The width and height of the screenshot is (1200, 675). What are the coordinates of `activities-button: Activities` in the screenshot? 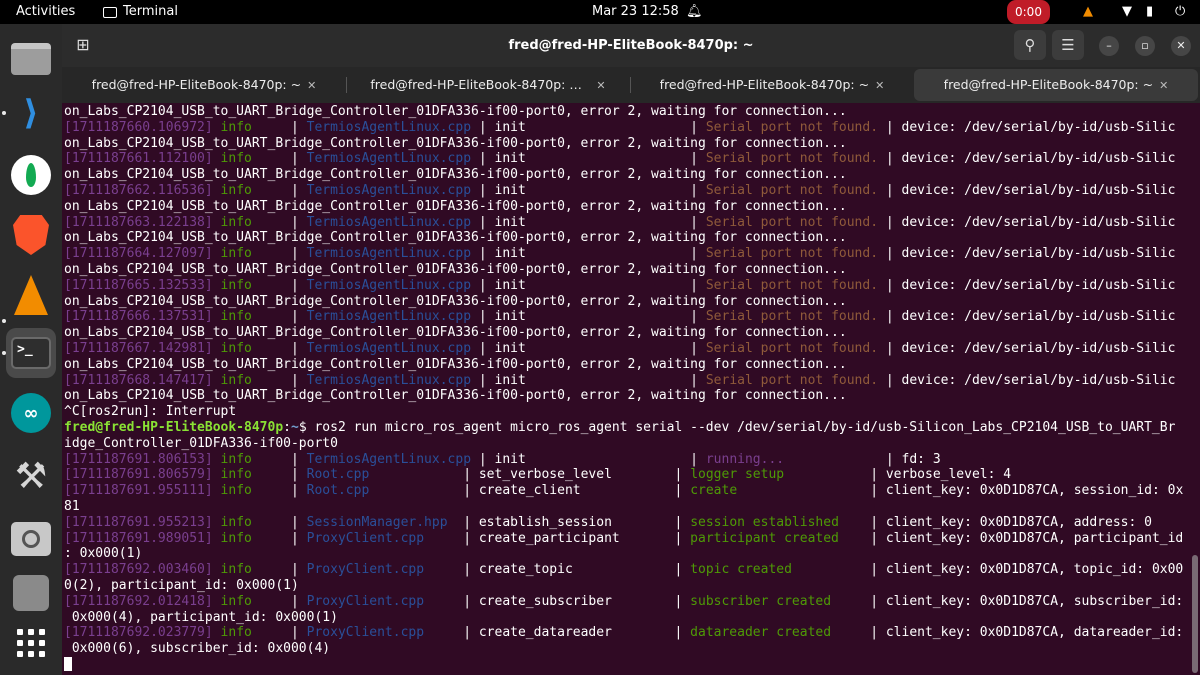 It's located at (45, 12).